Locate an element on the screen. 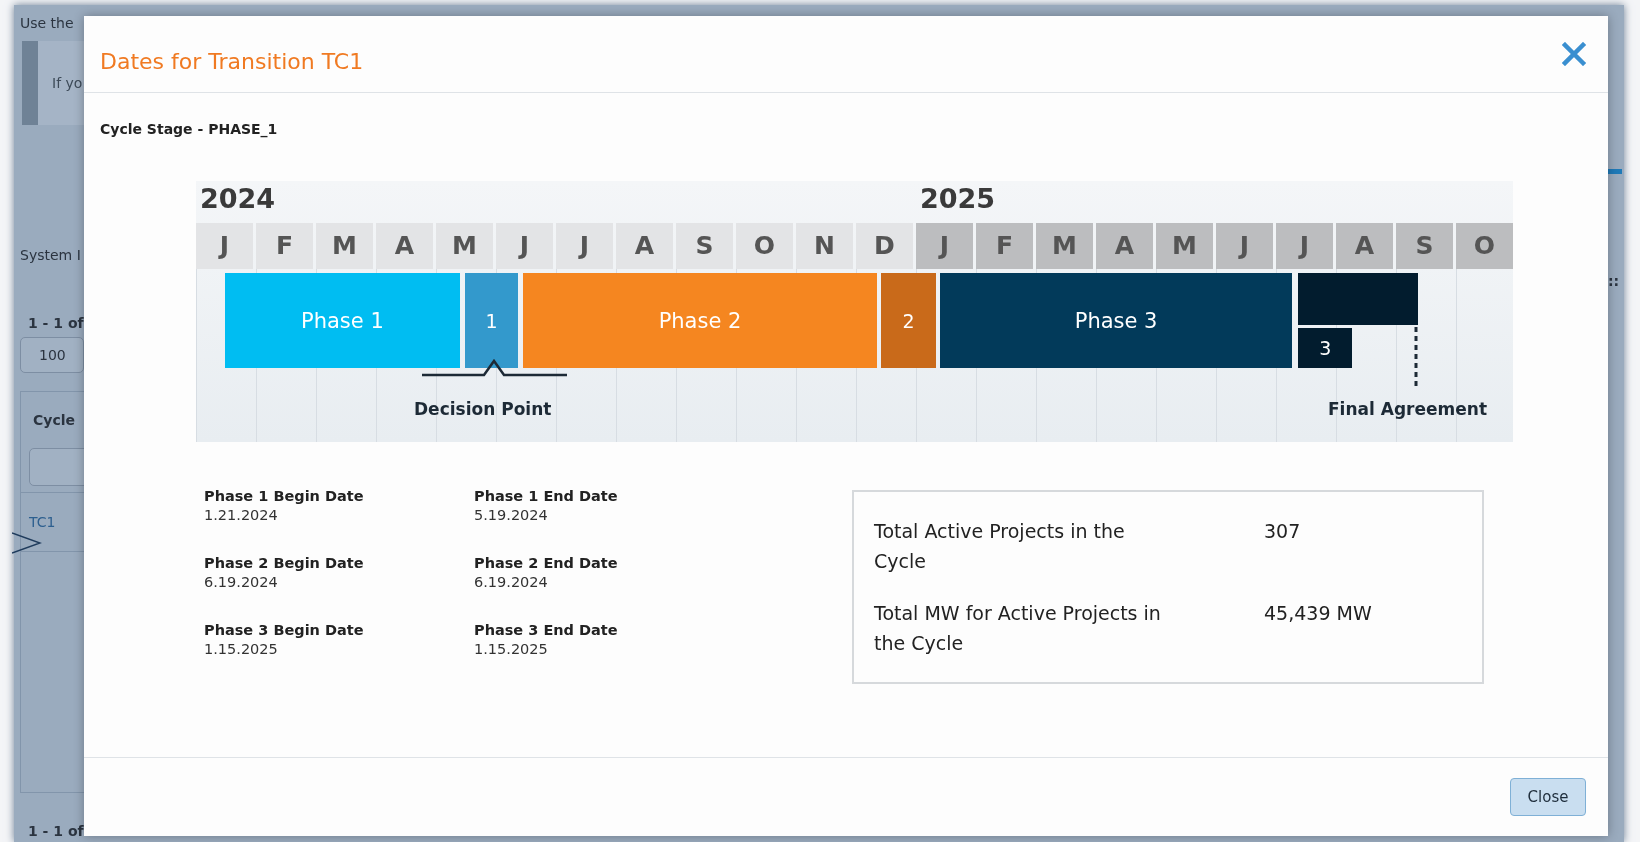 This screenshot has height=842, width=1640. column-header: Cycle is located at coordinates (54, 420).